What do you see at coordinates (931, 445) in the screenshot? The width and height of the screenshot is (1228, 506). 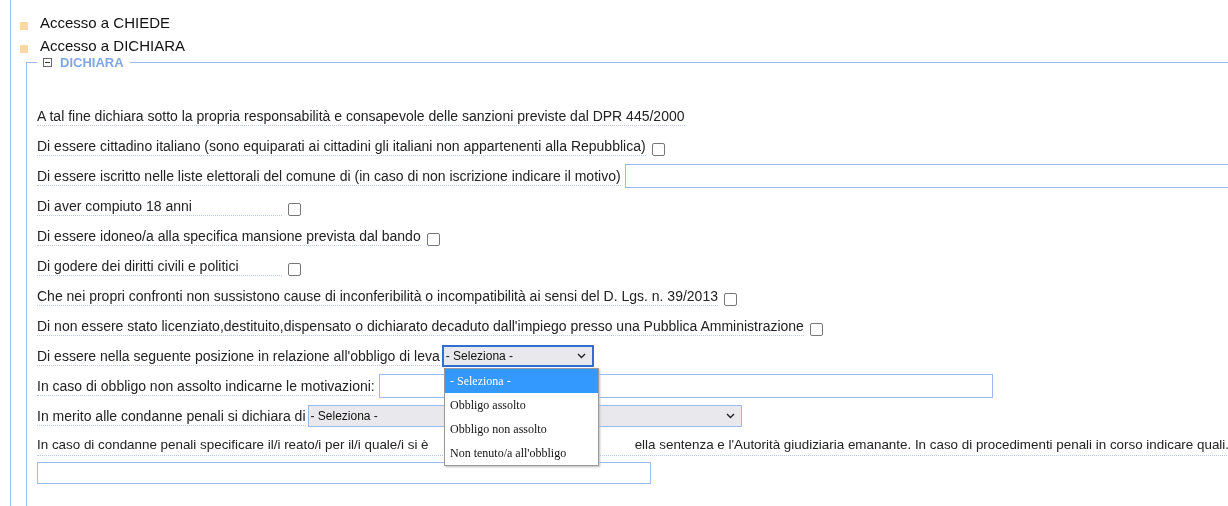 I see `form-label: ella sentenza e l'Autorità giudiziaria emanante. In caso di procedimenti penali in corso indicare quali.` at bounding box center [931, 445].